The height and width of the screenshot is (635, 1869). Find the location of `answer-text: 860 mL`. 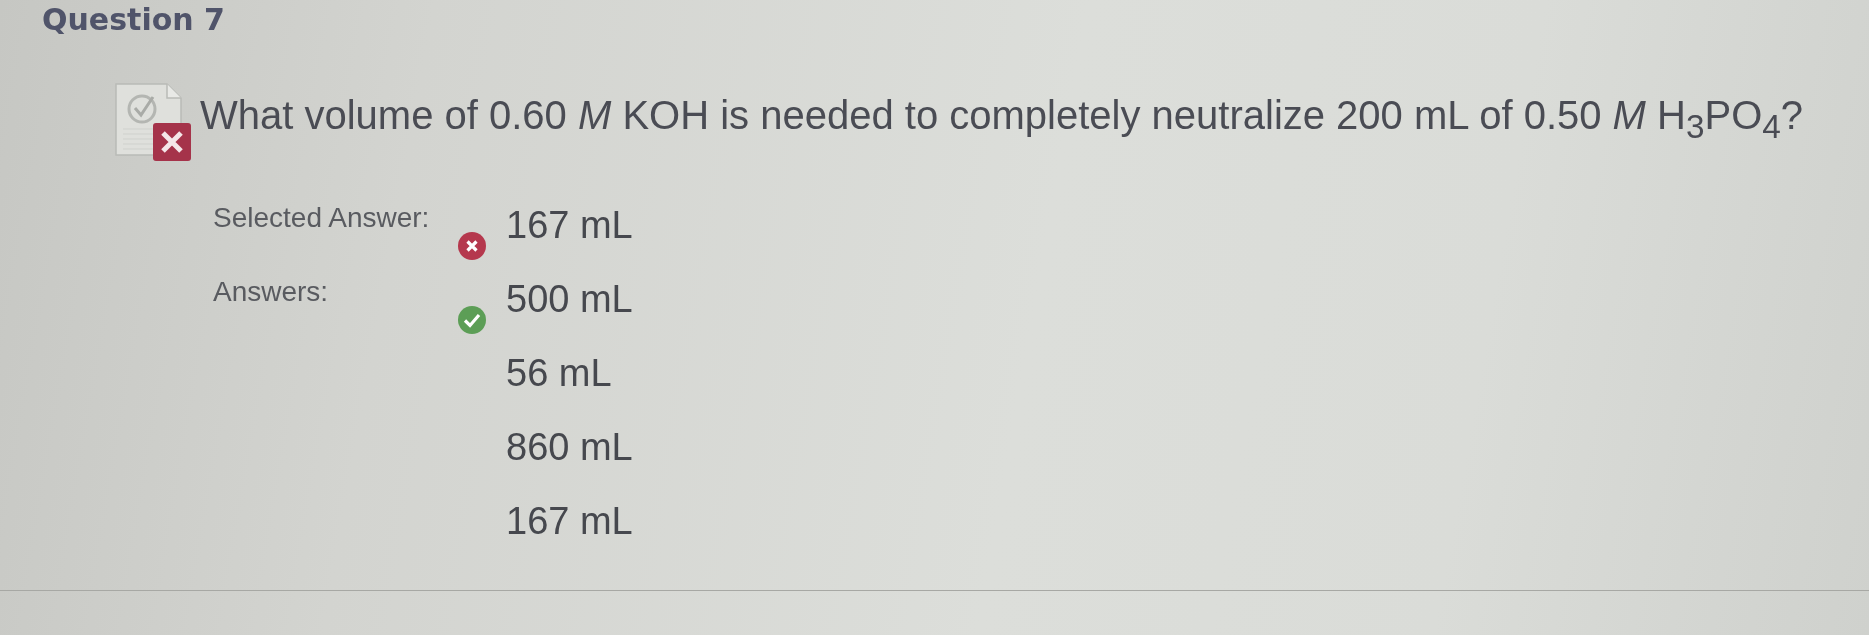

answer-text: 860 mL is located at coordinates (569, 447).